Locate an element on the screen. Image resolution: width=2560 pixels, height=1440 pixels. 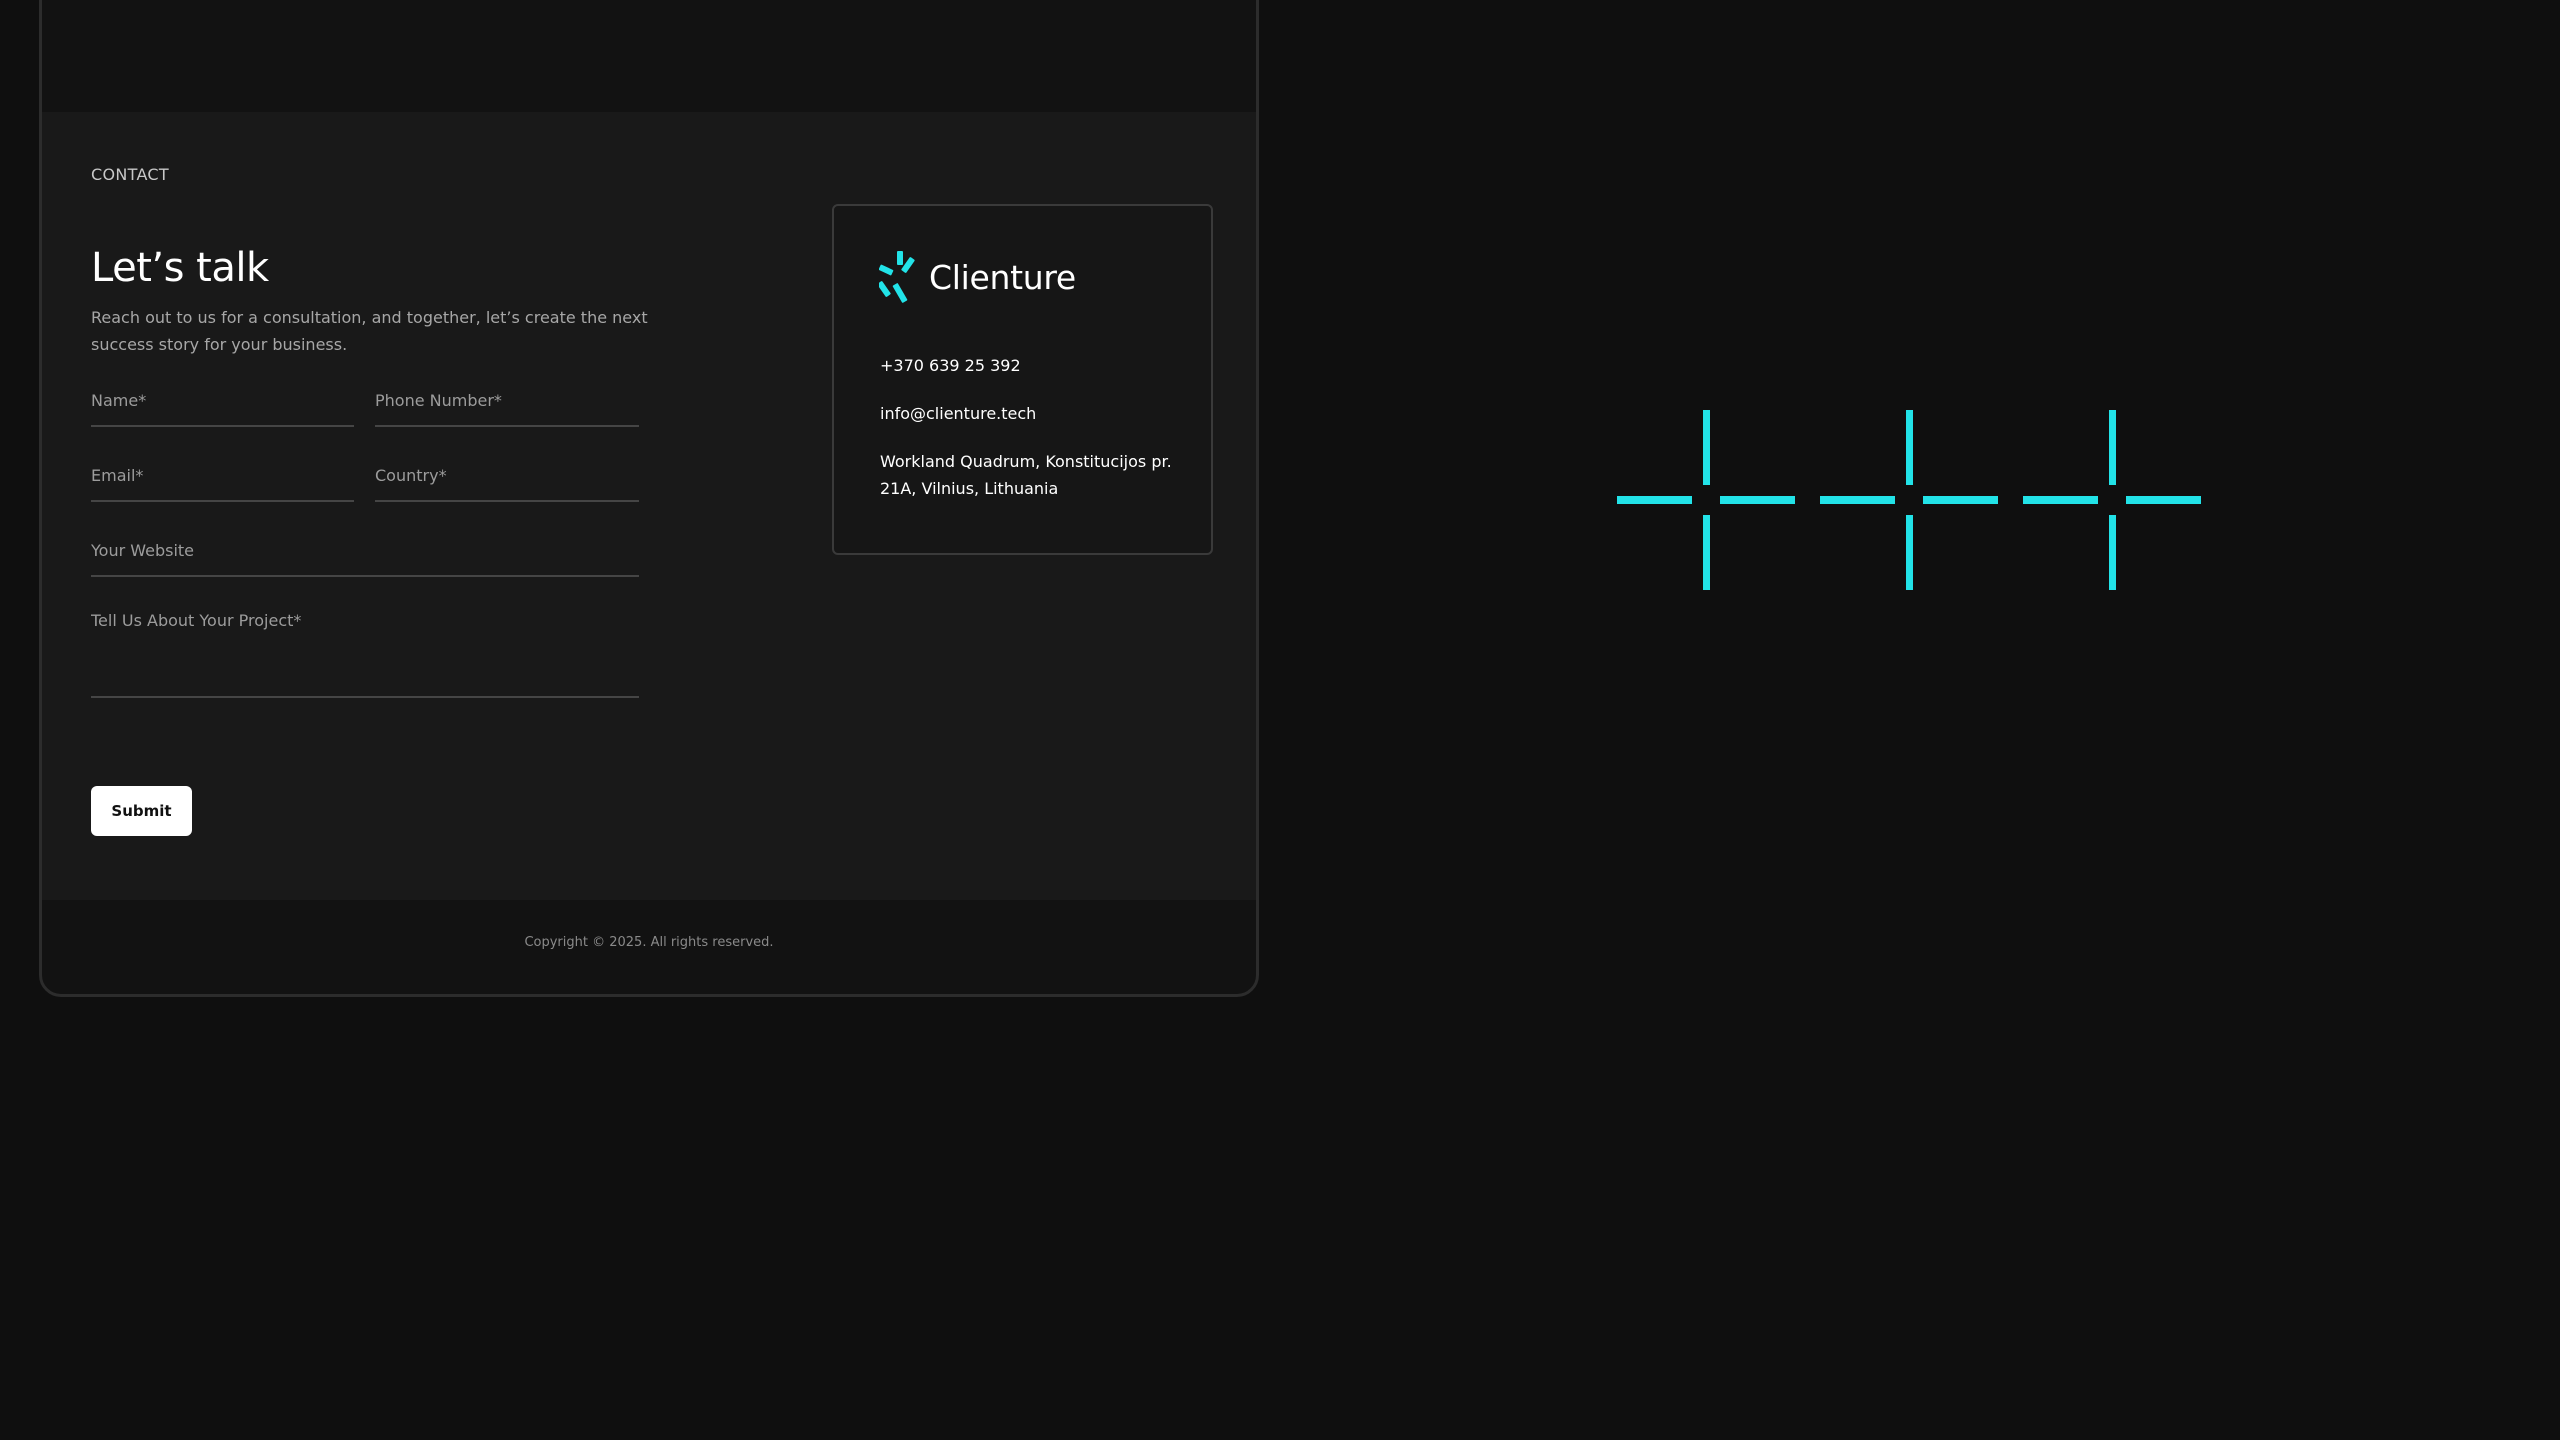
section-eyebrow: CONTACT is located at coordinates (130, 174).